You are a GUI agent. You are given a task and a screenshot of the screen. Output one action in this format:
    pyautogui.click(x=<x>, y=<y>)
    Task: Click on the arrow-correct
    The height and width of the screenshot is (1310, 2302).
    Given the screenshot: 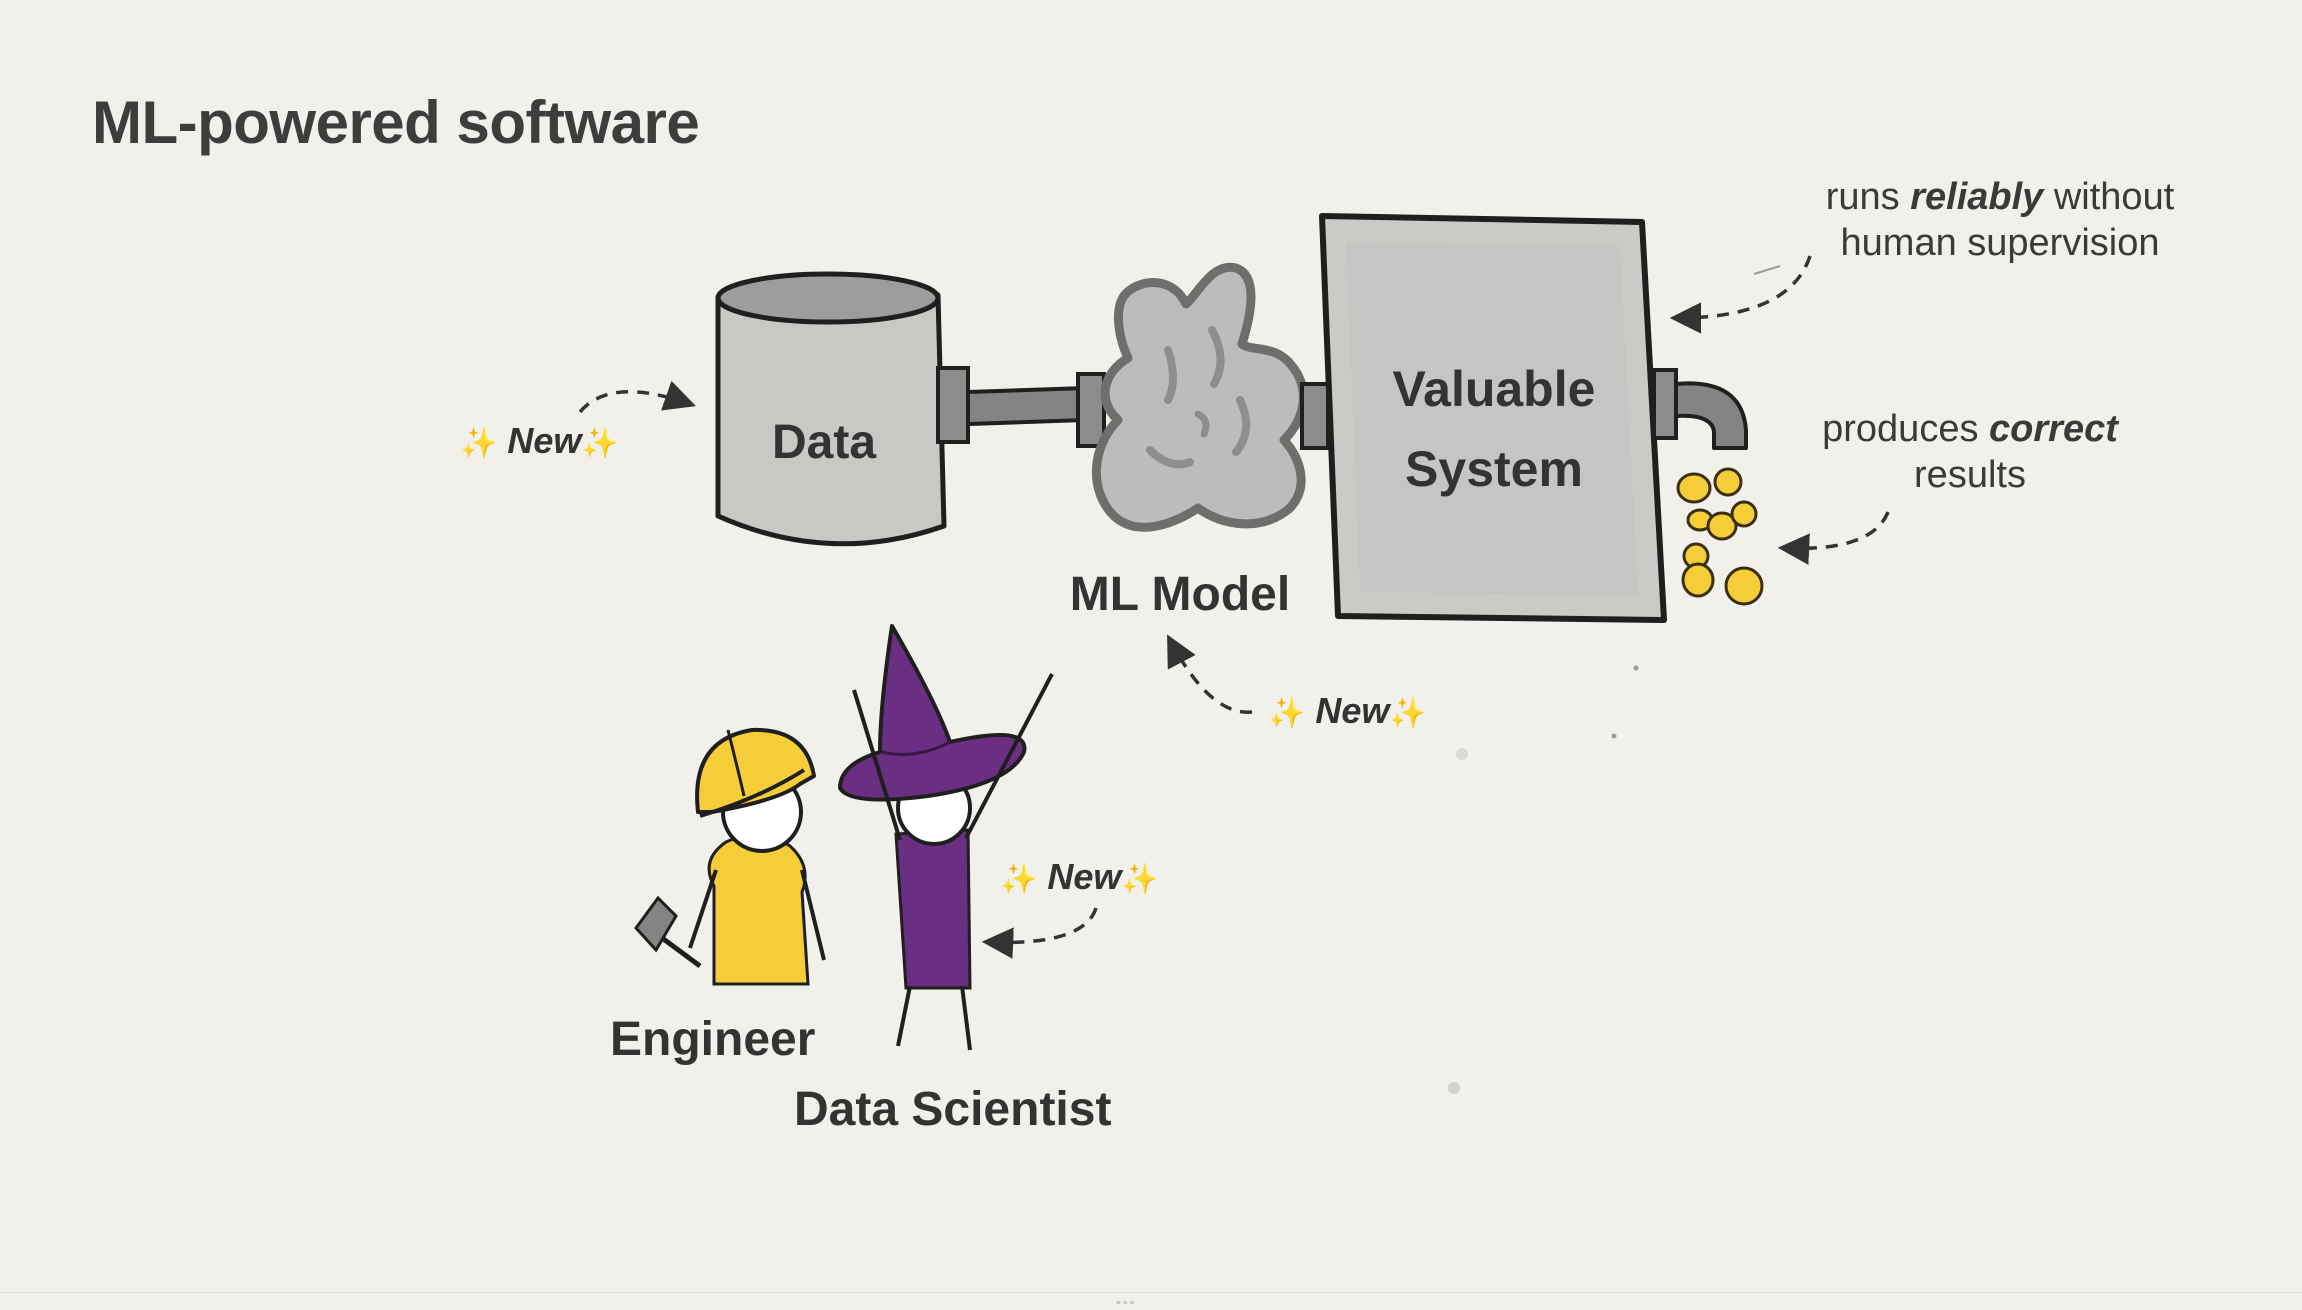 What is the action you would take?
    pyautogui.click(x=1833, y=538)
    